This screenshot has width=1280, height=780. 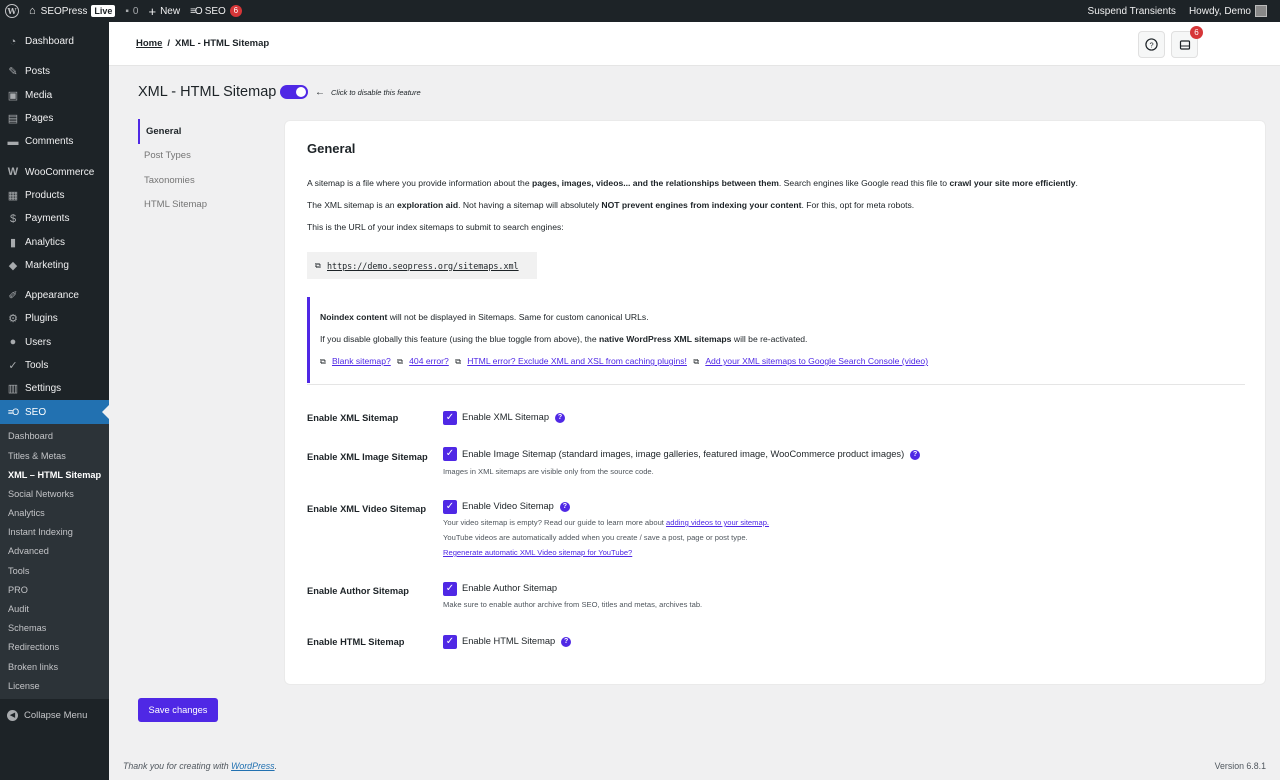 What do you see at coordinates (178, 710) in the screenshot?
I see `save-changes-button: Save changes` at bounding box center [178, 710].